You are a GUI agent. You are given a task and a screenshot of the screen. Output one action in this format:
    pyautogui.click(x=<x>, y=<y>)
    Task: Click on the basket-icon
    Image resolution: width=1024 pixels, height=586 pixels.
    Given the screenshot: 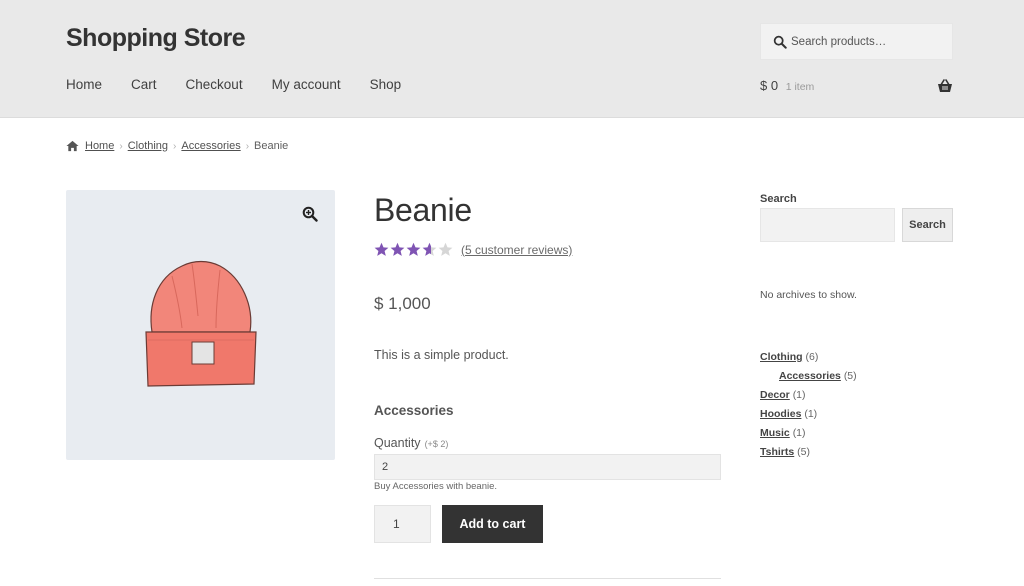 What is the action you would take?
    pyautogui.click(x=945, y=86)
    